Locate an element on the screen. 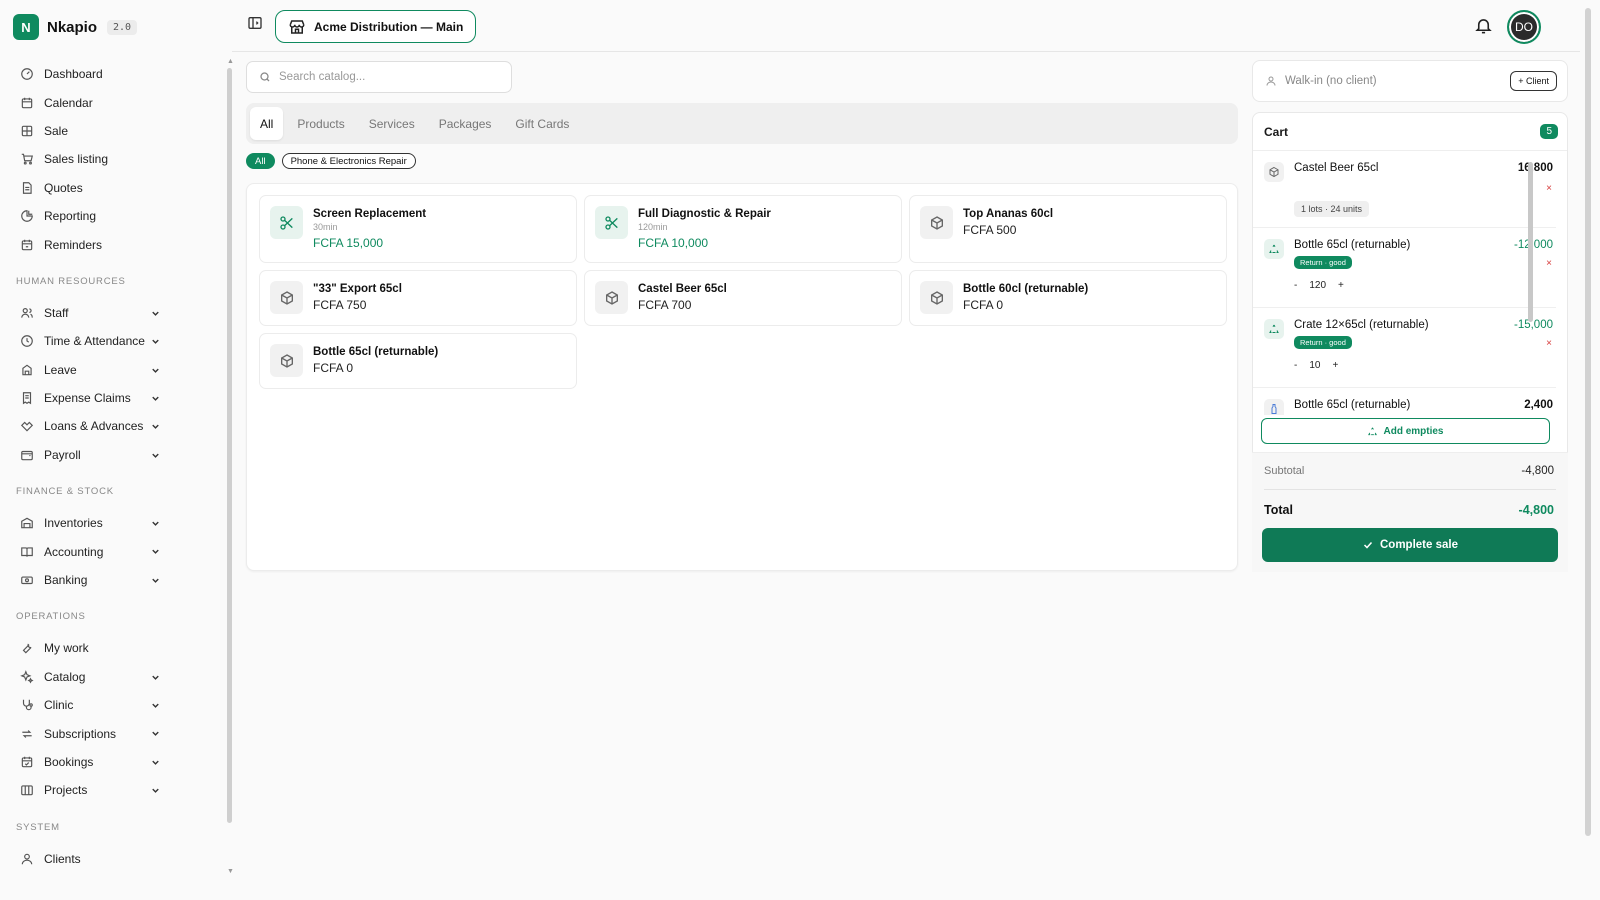 Image resolution: width=1600 pixels, height=900 pixels. sidebar-item-leave: Leave is located at coordinates (115, 370).